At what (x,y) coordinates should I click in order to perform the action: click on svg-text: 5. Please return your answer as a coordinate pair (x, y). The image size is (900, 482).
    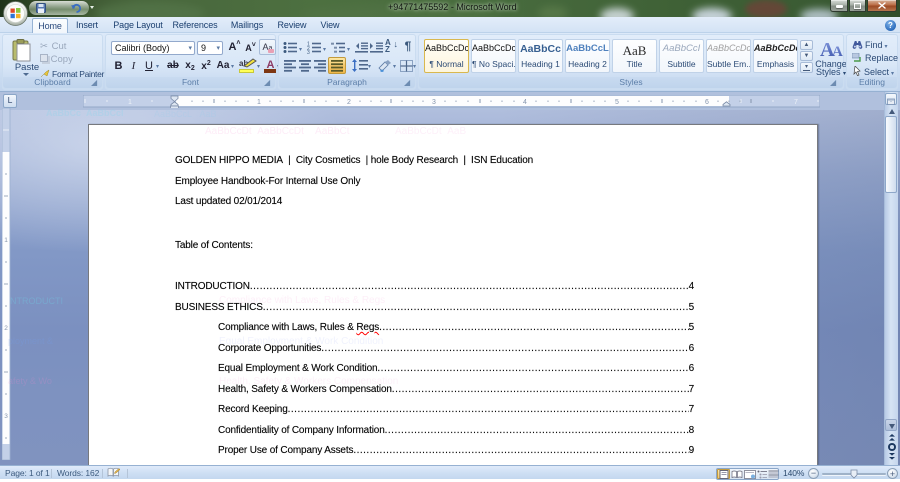
    Looking at the image, I should click on (617, 102).